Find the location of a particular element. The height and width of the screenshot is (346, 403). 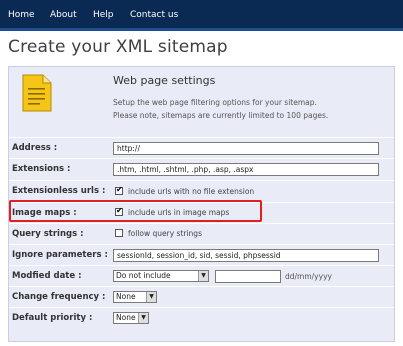

date-format-hint: dd/mm/yyyy is located at coordinates (308, 276).